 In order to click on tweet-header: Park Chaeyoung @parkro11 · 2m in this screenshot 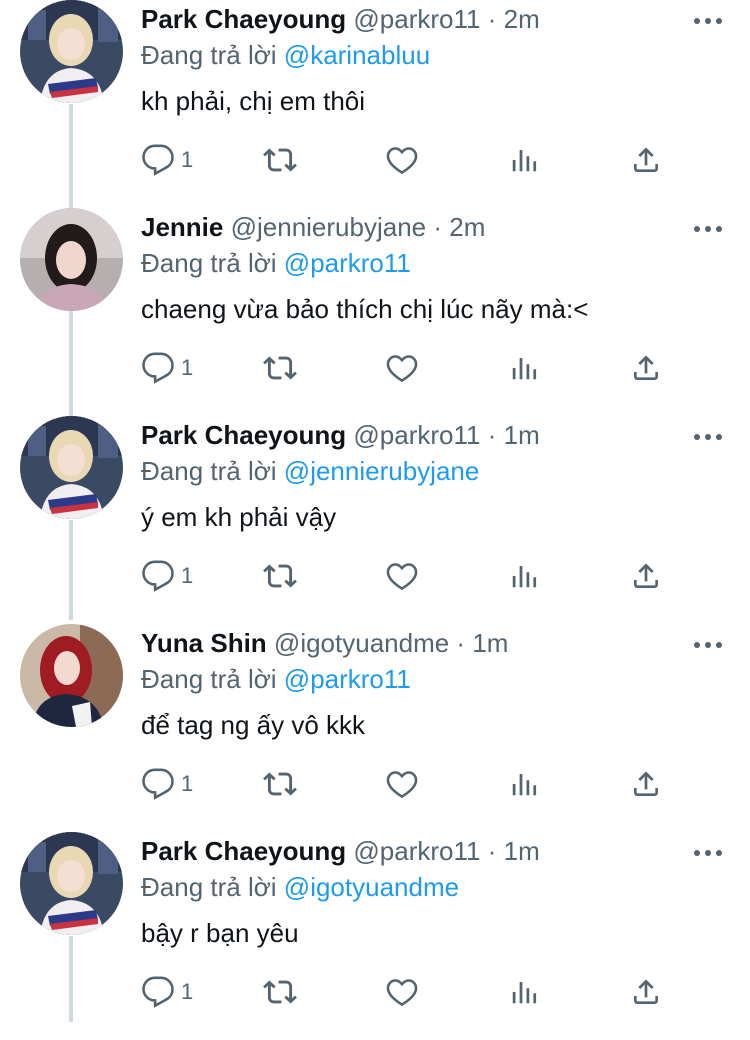, I will do `click(340, 19)`.